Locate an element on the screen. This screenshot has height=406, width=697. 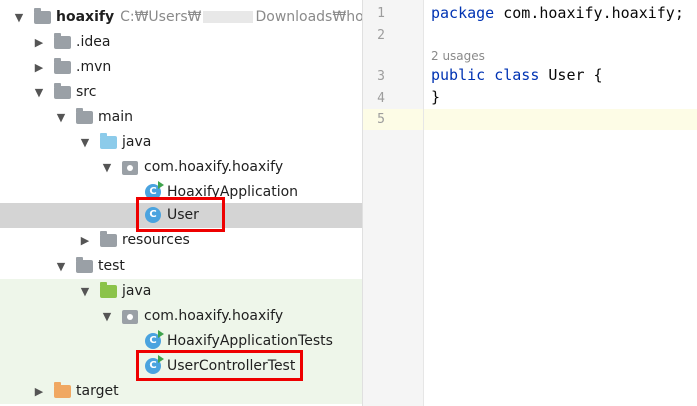
current-line-highlight is located at coordinates (560, 119).